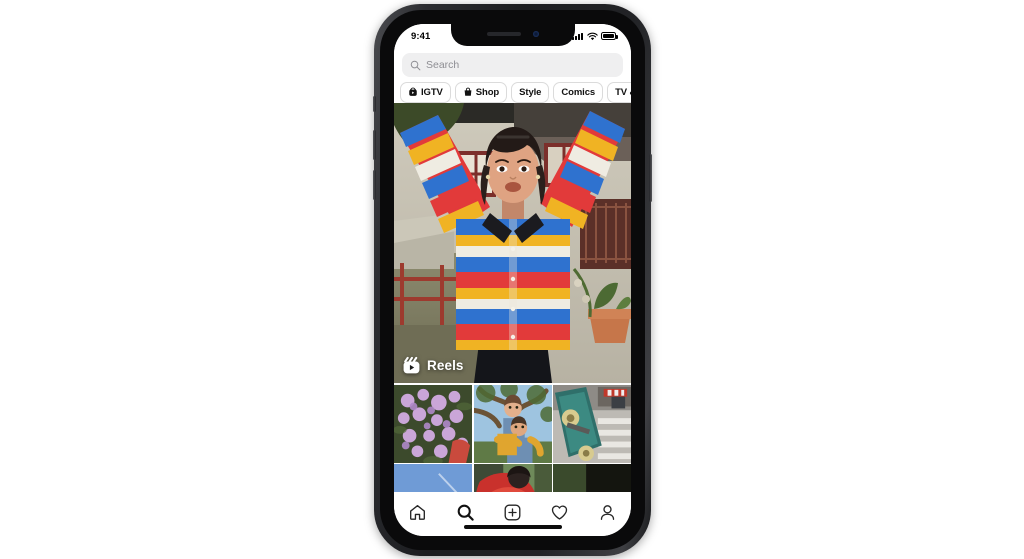  I want to click on tab-activity, so click(560, 512).